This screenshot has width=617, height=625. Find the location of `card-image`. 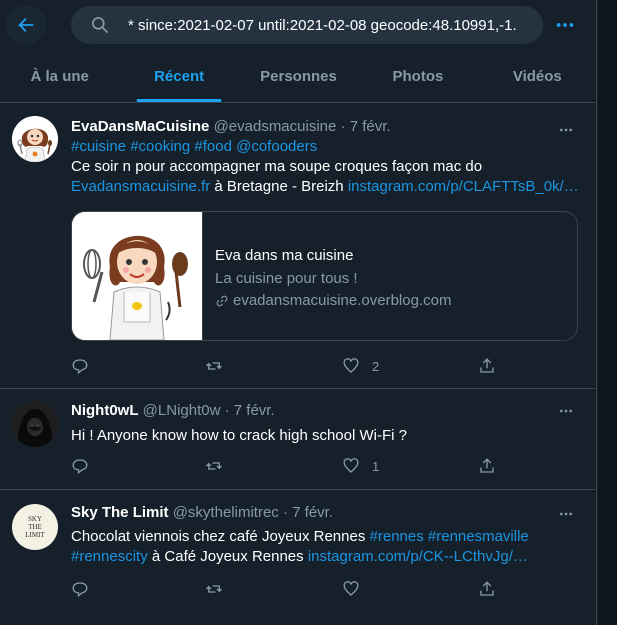

card-image is located at coordinates (137, 276).